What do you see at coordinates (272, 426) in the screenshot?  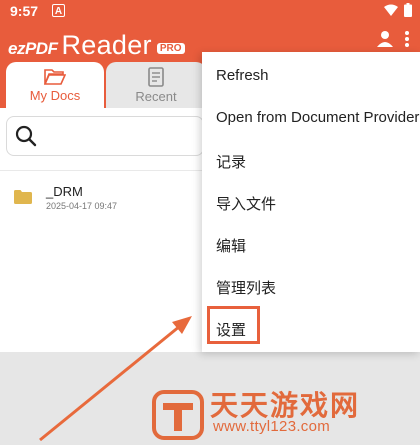 I see `watermark-url: www.ttyl123.com` at bounding box center [272, 426].